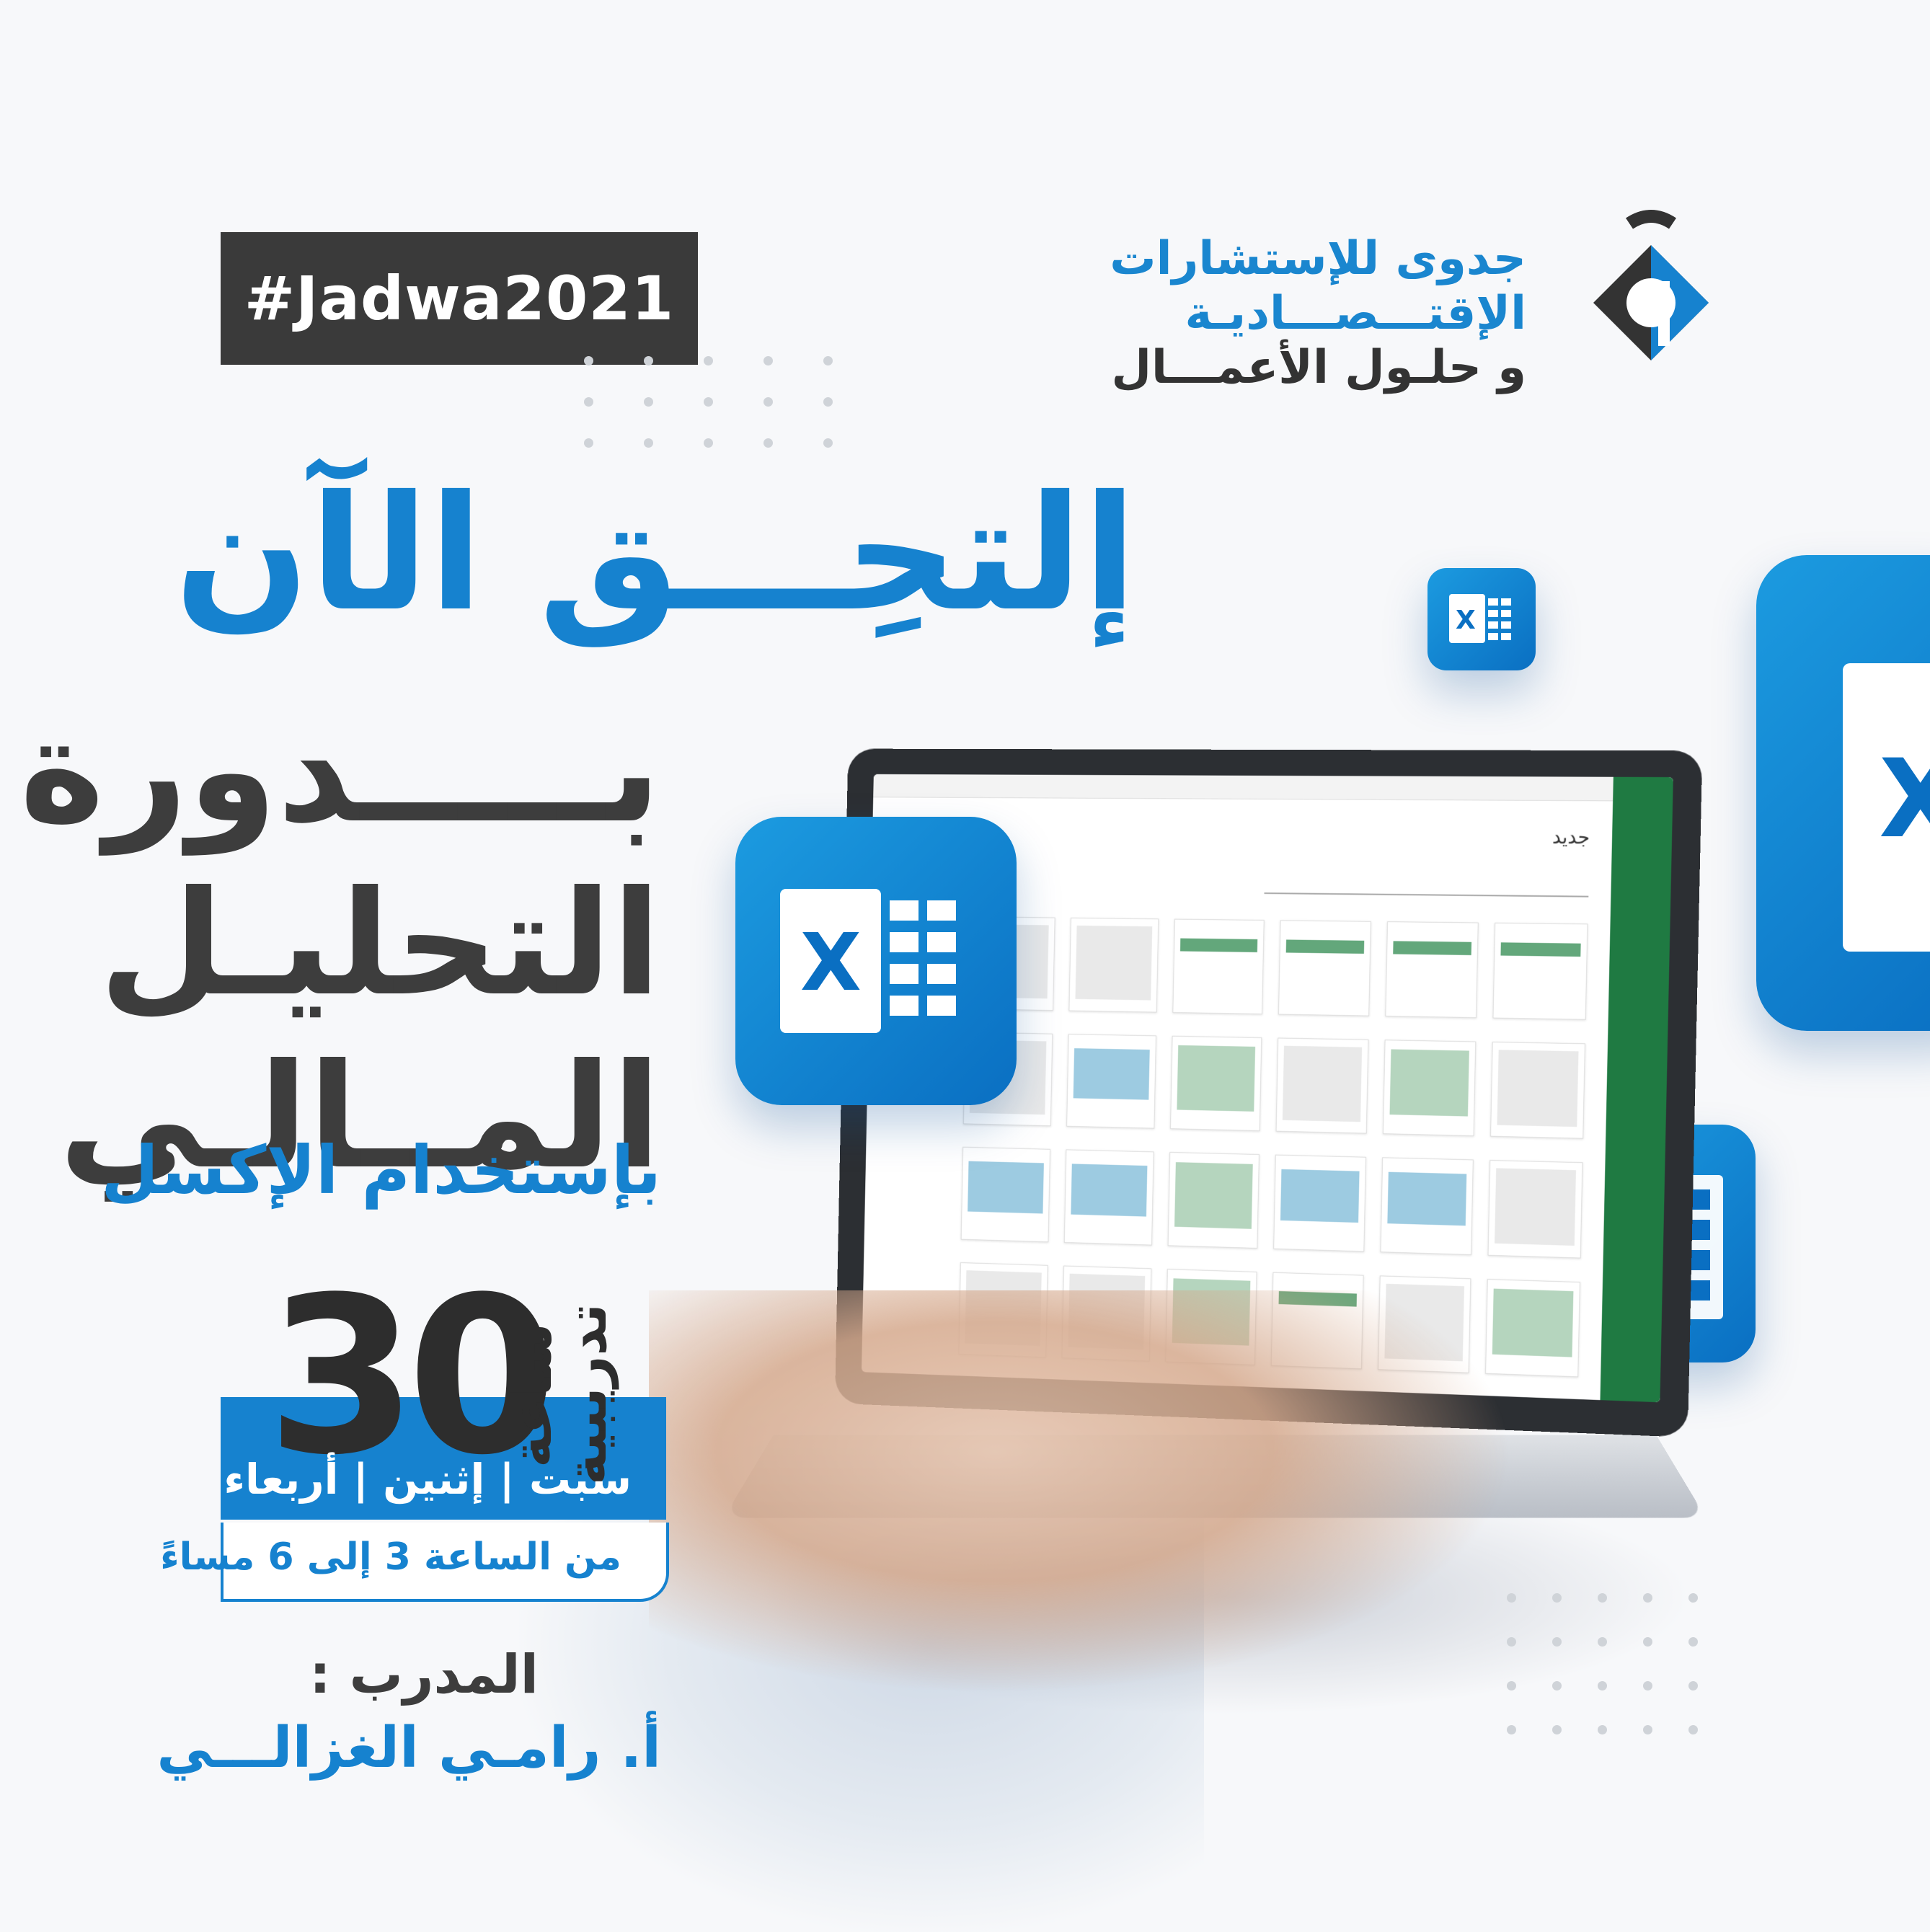  What do you see at coordinates (656, 553) in the screenshot?
I see `headline-join-now: إلتحِـــق الآن` at bounding box center [656, 553].